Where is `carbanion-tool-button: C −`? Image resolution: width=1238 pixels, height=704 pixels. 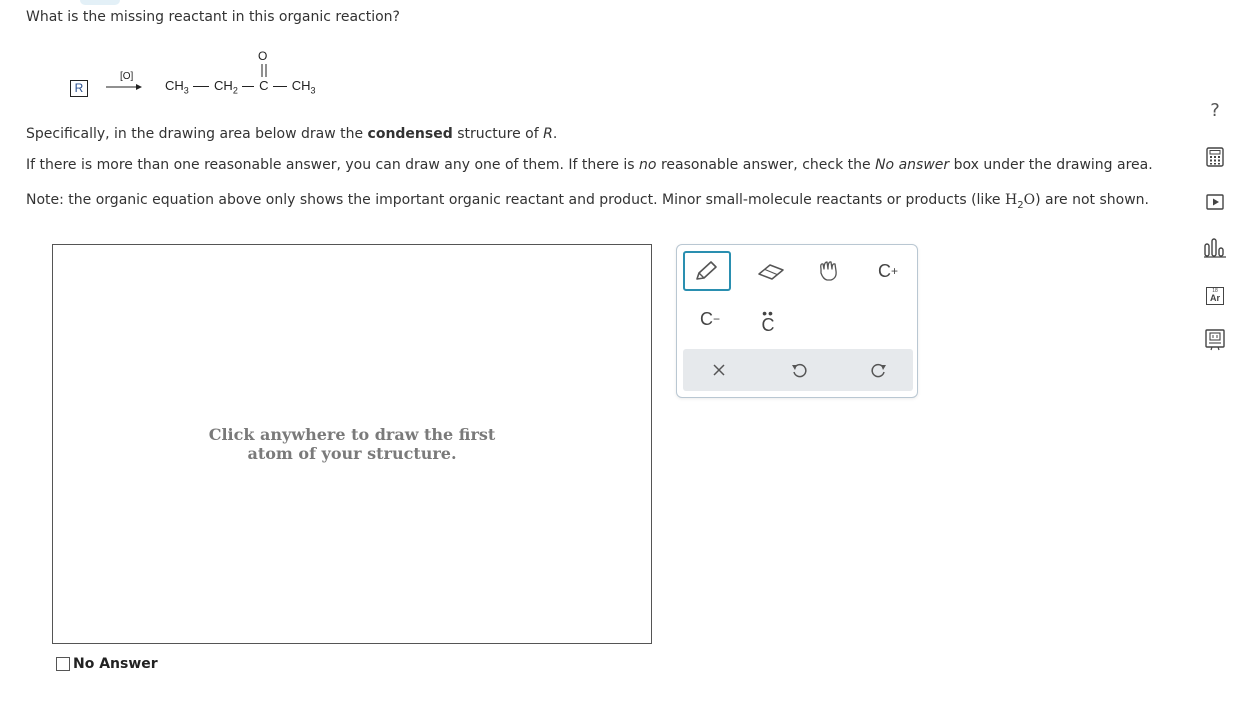 carbanion-tool-button: C − is located at coordinates (710, 319).